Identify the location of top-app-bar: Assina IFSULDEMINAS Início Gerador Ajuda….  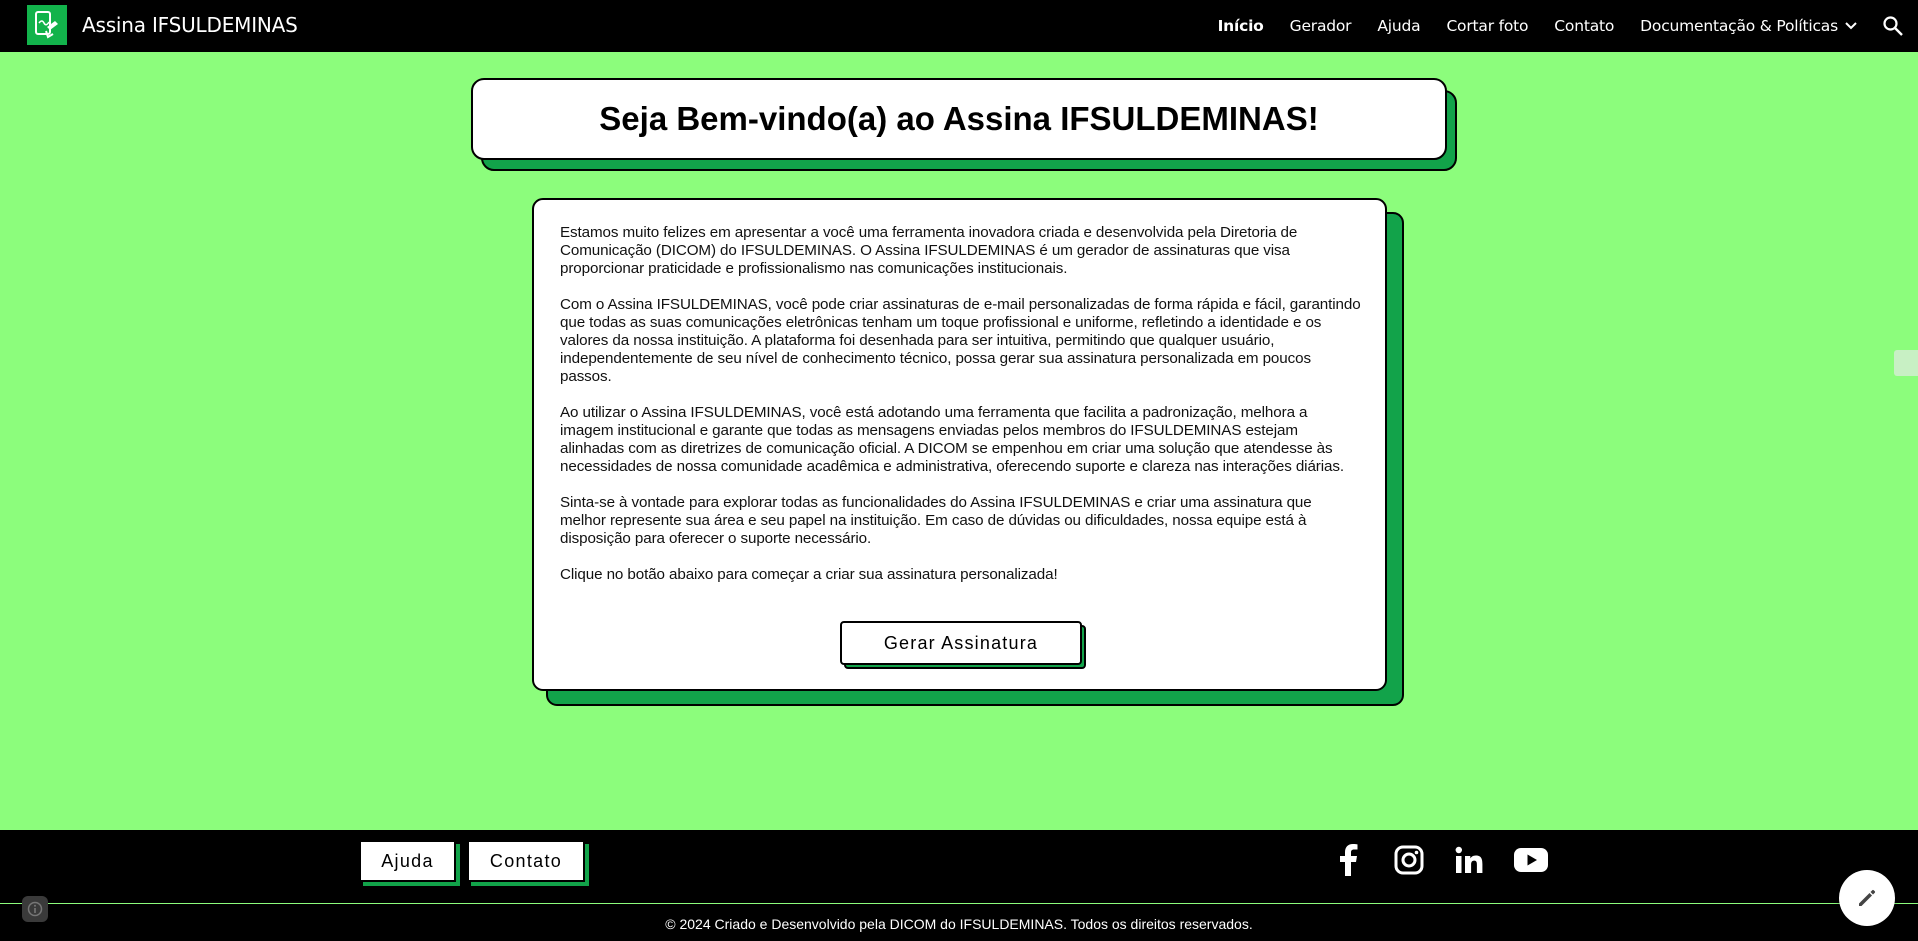
(959, 26).